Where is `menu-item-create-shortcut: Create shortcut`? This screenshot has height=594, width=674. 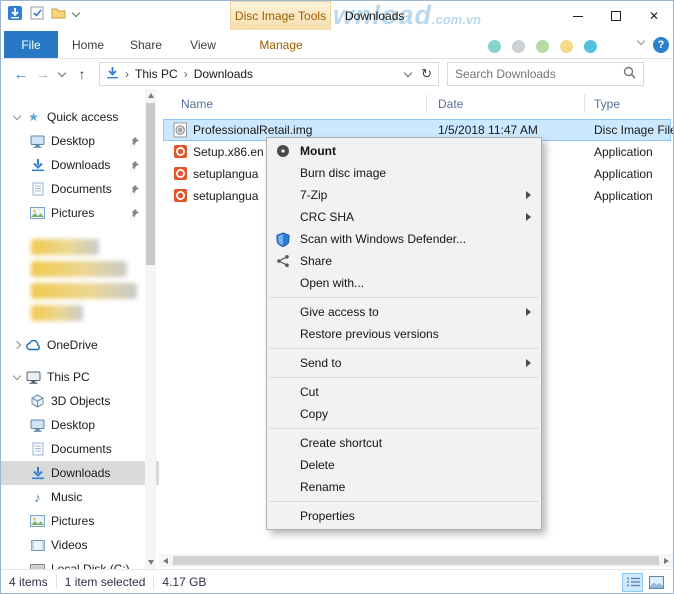 menu-item-create-shortcut: Create shortcut is located at coordinates (404, 443).